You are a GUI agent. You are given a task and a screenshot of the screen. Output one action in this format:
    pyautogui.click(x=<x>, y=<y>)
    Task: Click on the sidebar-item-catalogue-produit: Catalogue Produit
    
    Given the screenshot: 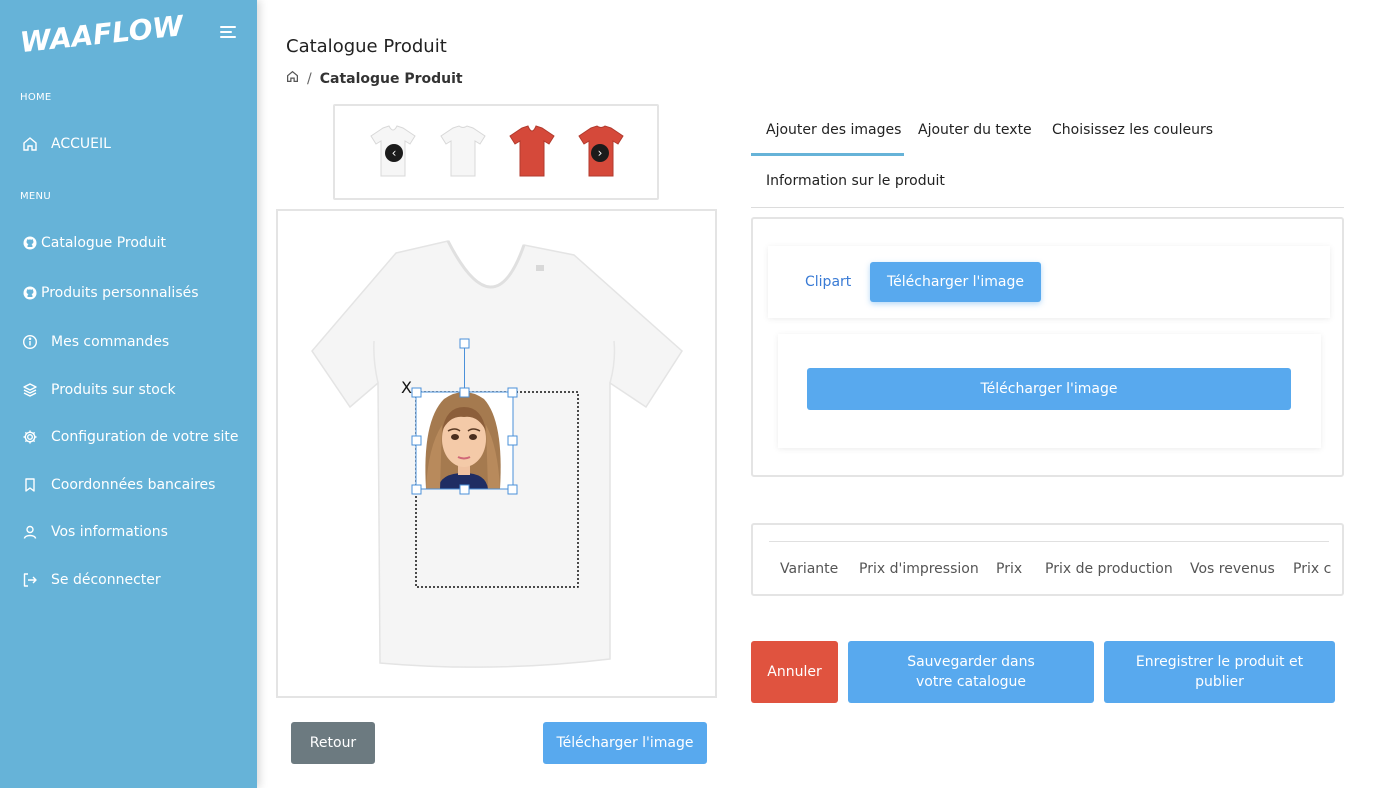 What is the action you would take?
    pyautogui.click(x=128, y=243)
    